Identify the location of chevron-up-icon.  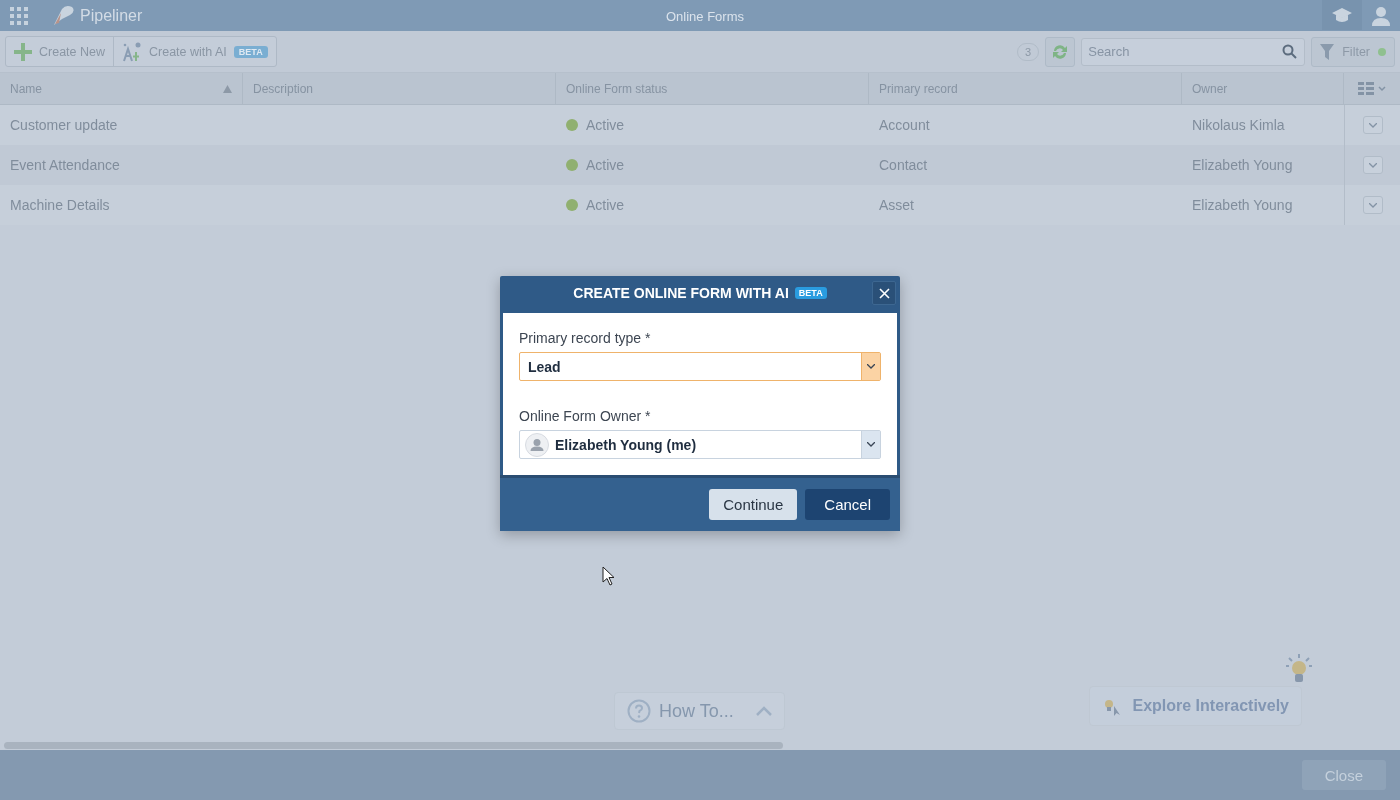
(763, 711).